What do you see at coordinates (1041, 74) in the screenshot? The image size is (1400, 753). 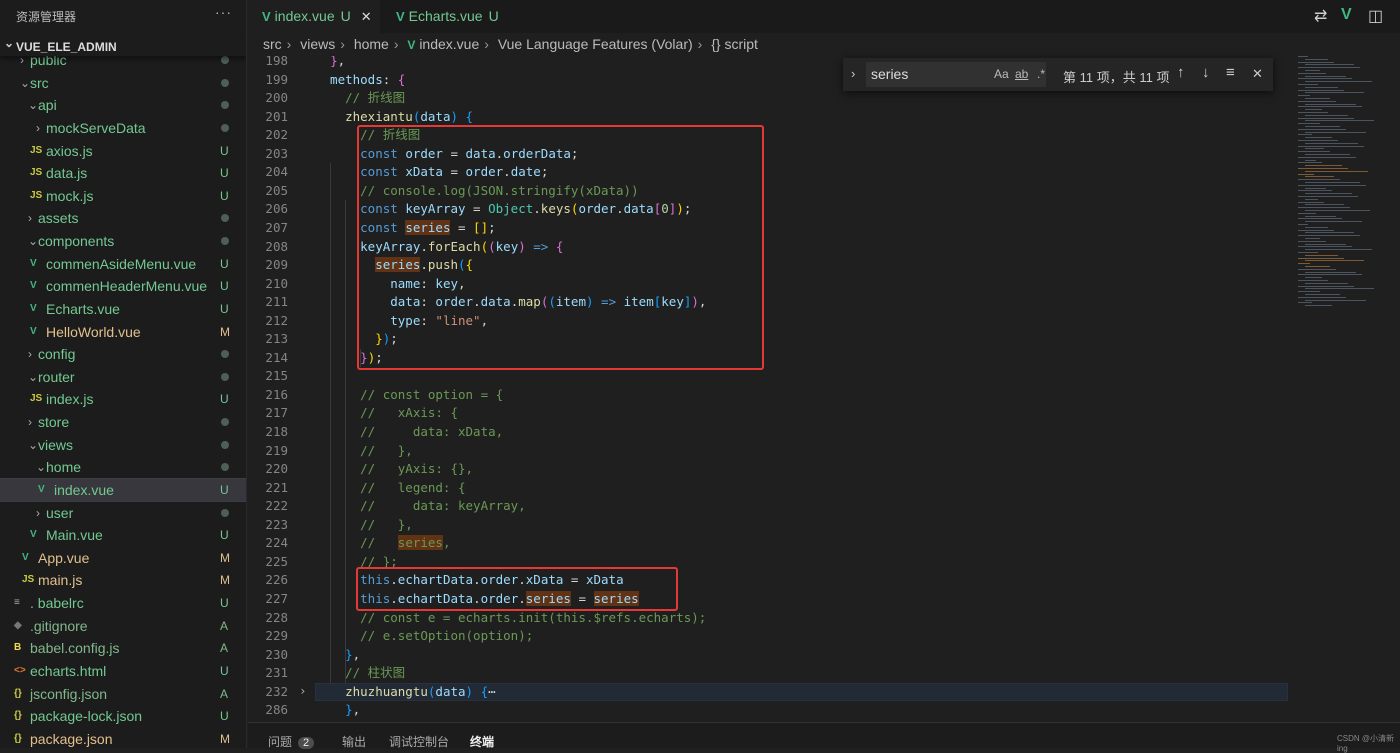 I see `regex-toggle: .*` at bounding box center [1041, 74].